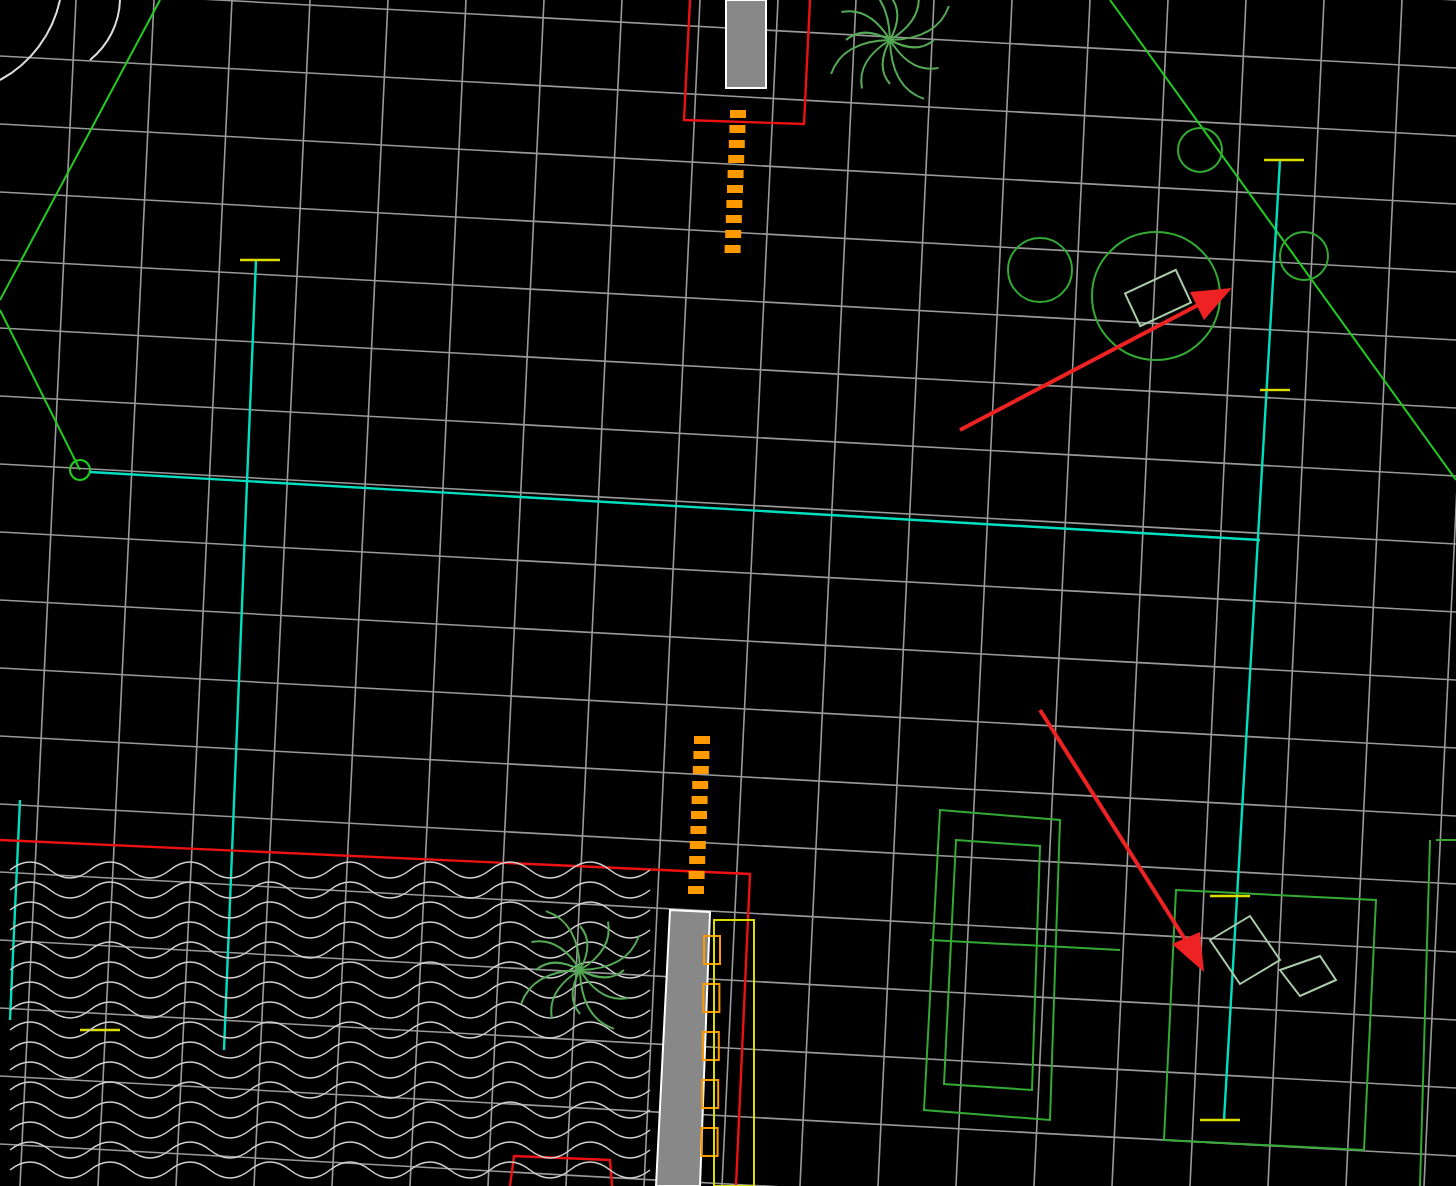 Image resolution: width=1456 pixels, height=1186 pixels. Describe the element at coordinates (746, 44) in the screenshot. I see `wall-segment` at that location.